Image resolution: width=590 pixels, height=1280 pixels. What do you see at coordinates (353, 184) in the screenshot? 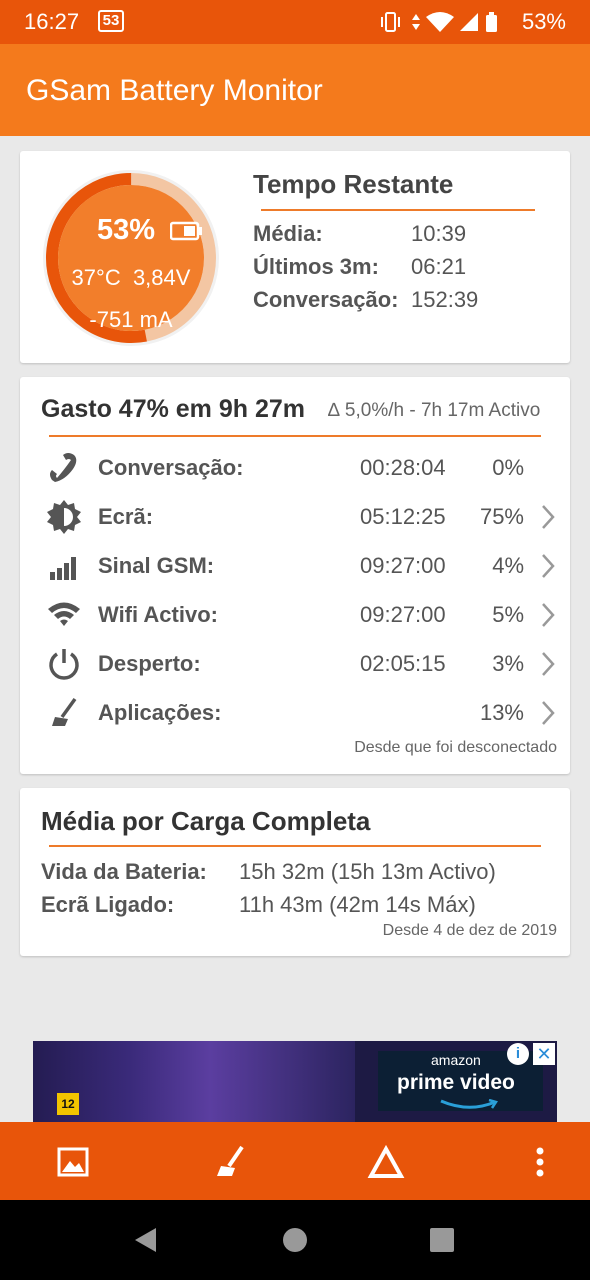
I see `time-remaining-title: Tempo Restante` at bounding box center [353, 184].